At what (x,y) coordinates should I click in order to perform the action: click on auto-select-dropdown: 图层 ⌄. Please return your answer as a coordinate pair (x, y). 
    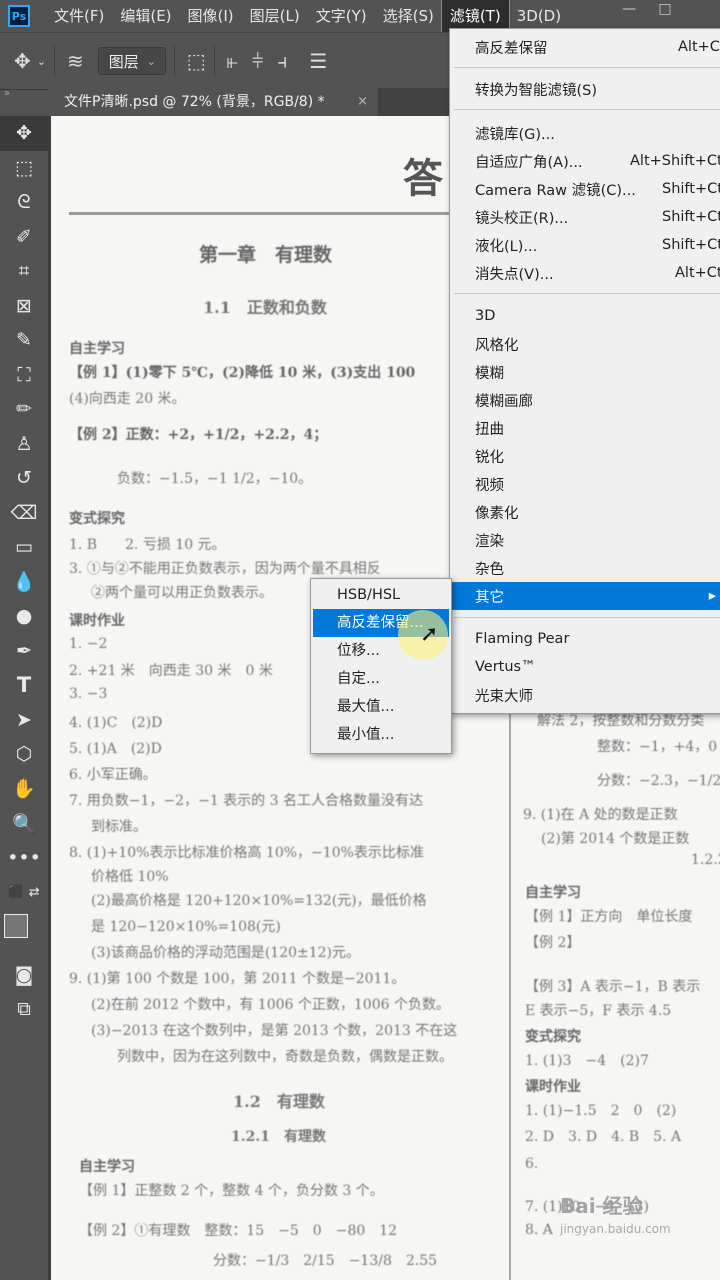
    Looking at the image, I should click on (131, 61).